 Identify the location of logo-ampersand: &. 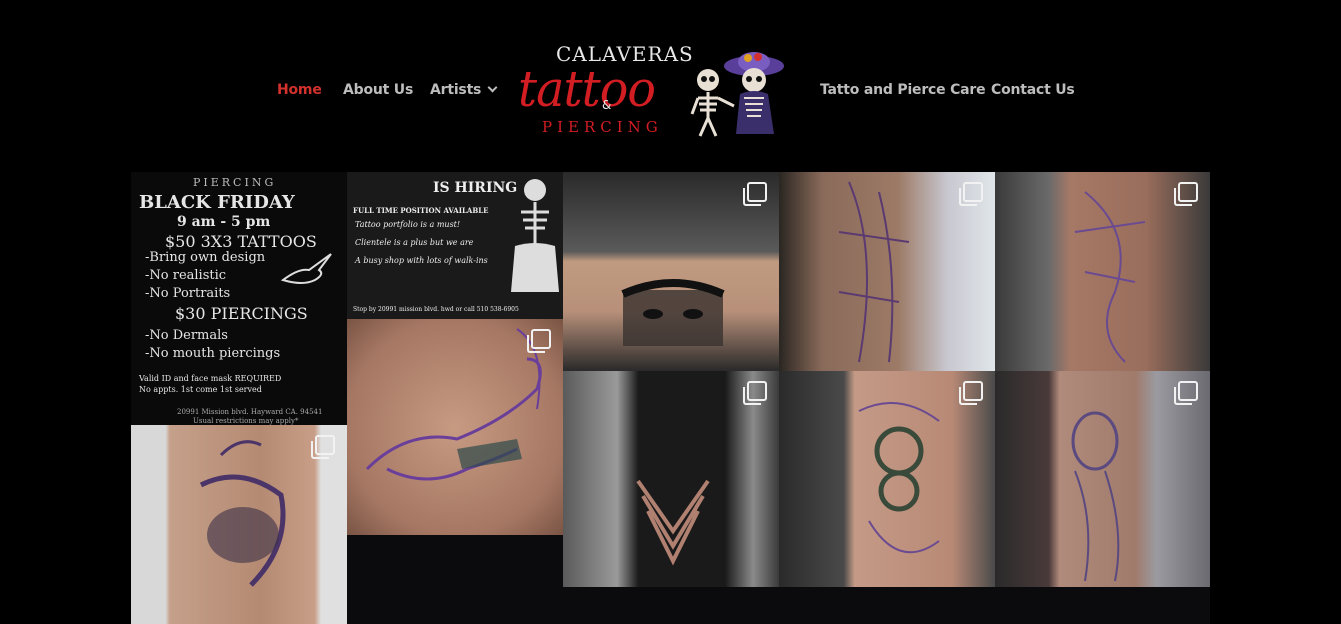
(607, 105).